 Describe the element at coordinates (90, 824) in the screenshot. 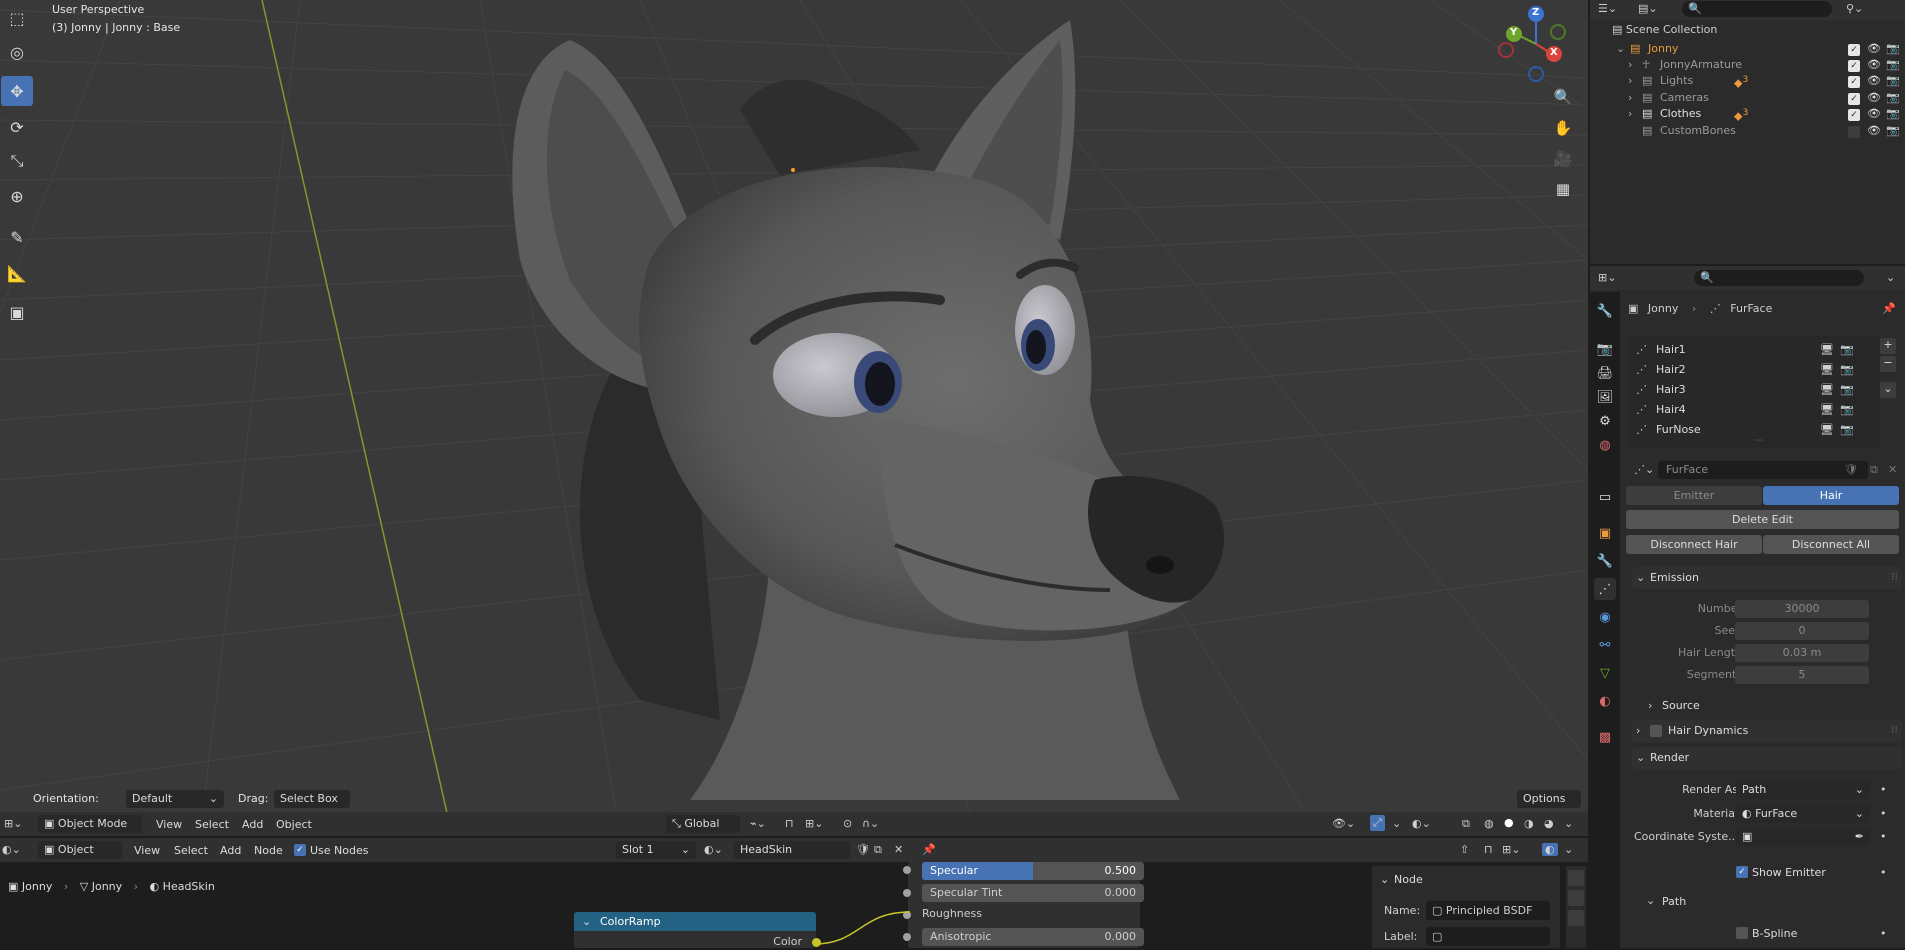

I see `mode-dropdown: ▣ Object Mode` at that location.